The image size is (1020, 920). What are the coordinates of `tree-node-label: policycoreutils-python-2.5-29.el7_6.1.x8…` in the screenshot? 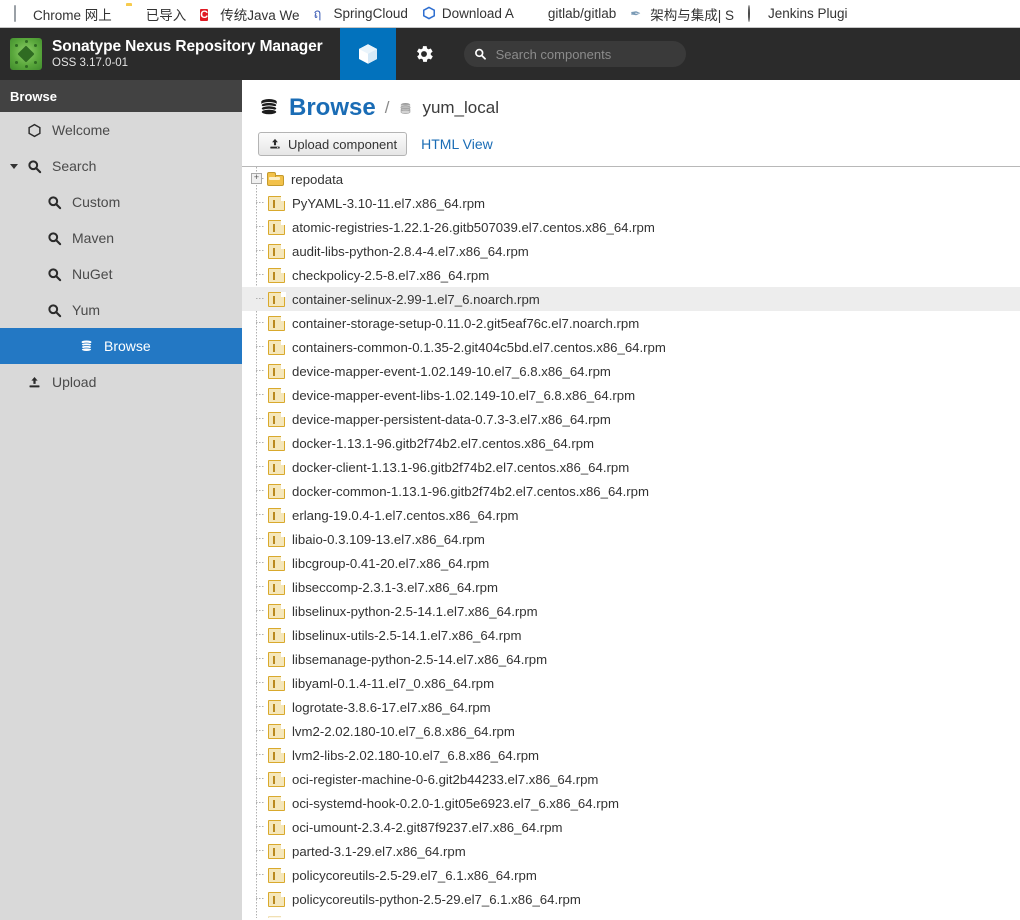 It's located at (436, 899).